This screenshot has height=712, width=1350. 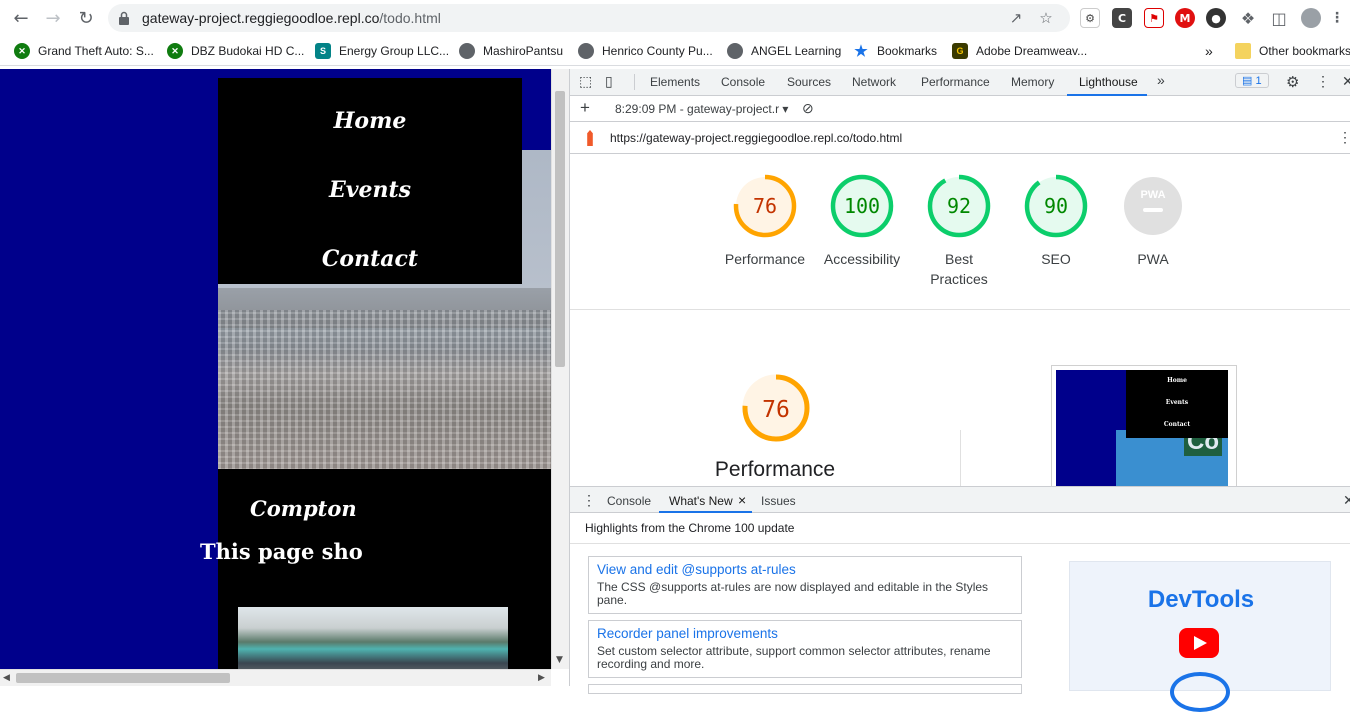 What do you see at coordinates (808, 108) in the screenshot?
I see `clear-icon: ⊘` at bounding box center [808, 108].